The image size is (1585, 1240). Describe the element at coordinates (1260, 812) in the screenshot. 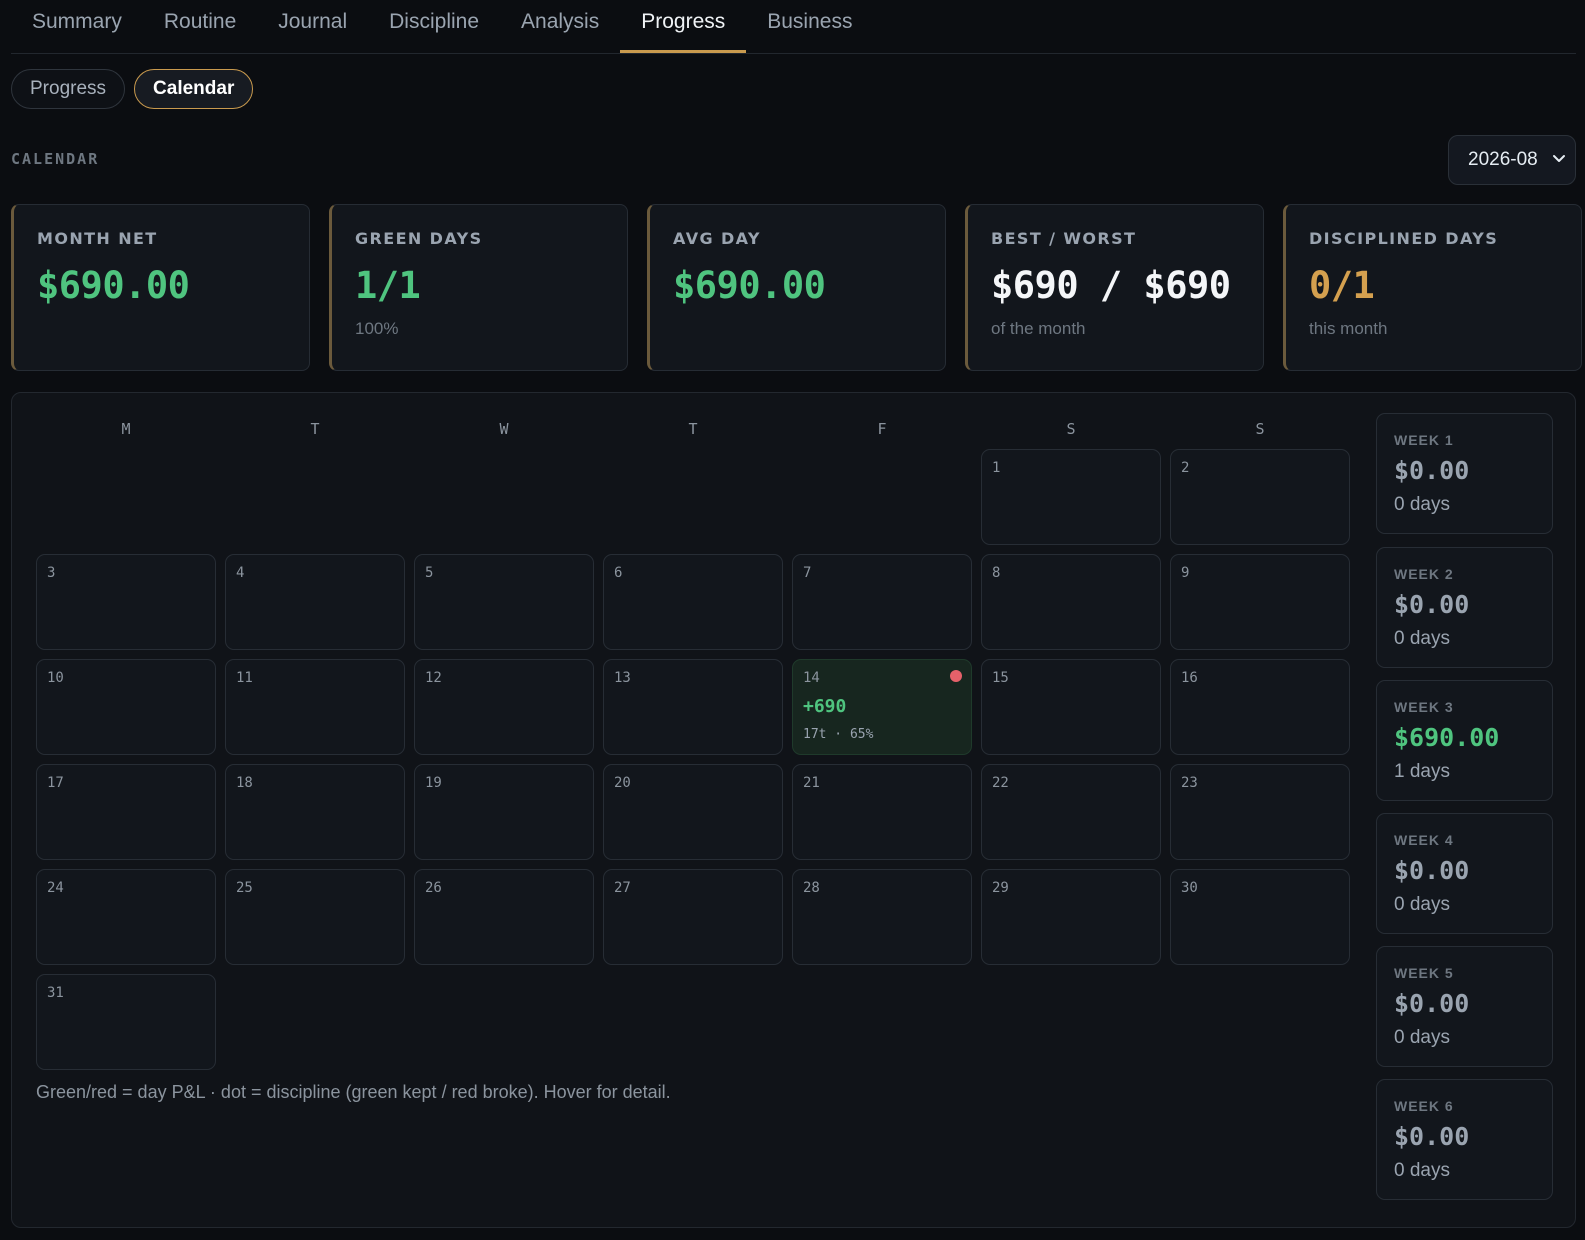

I see `day-cell-23: 23` at that location.